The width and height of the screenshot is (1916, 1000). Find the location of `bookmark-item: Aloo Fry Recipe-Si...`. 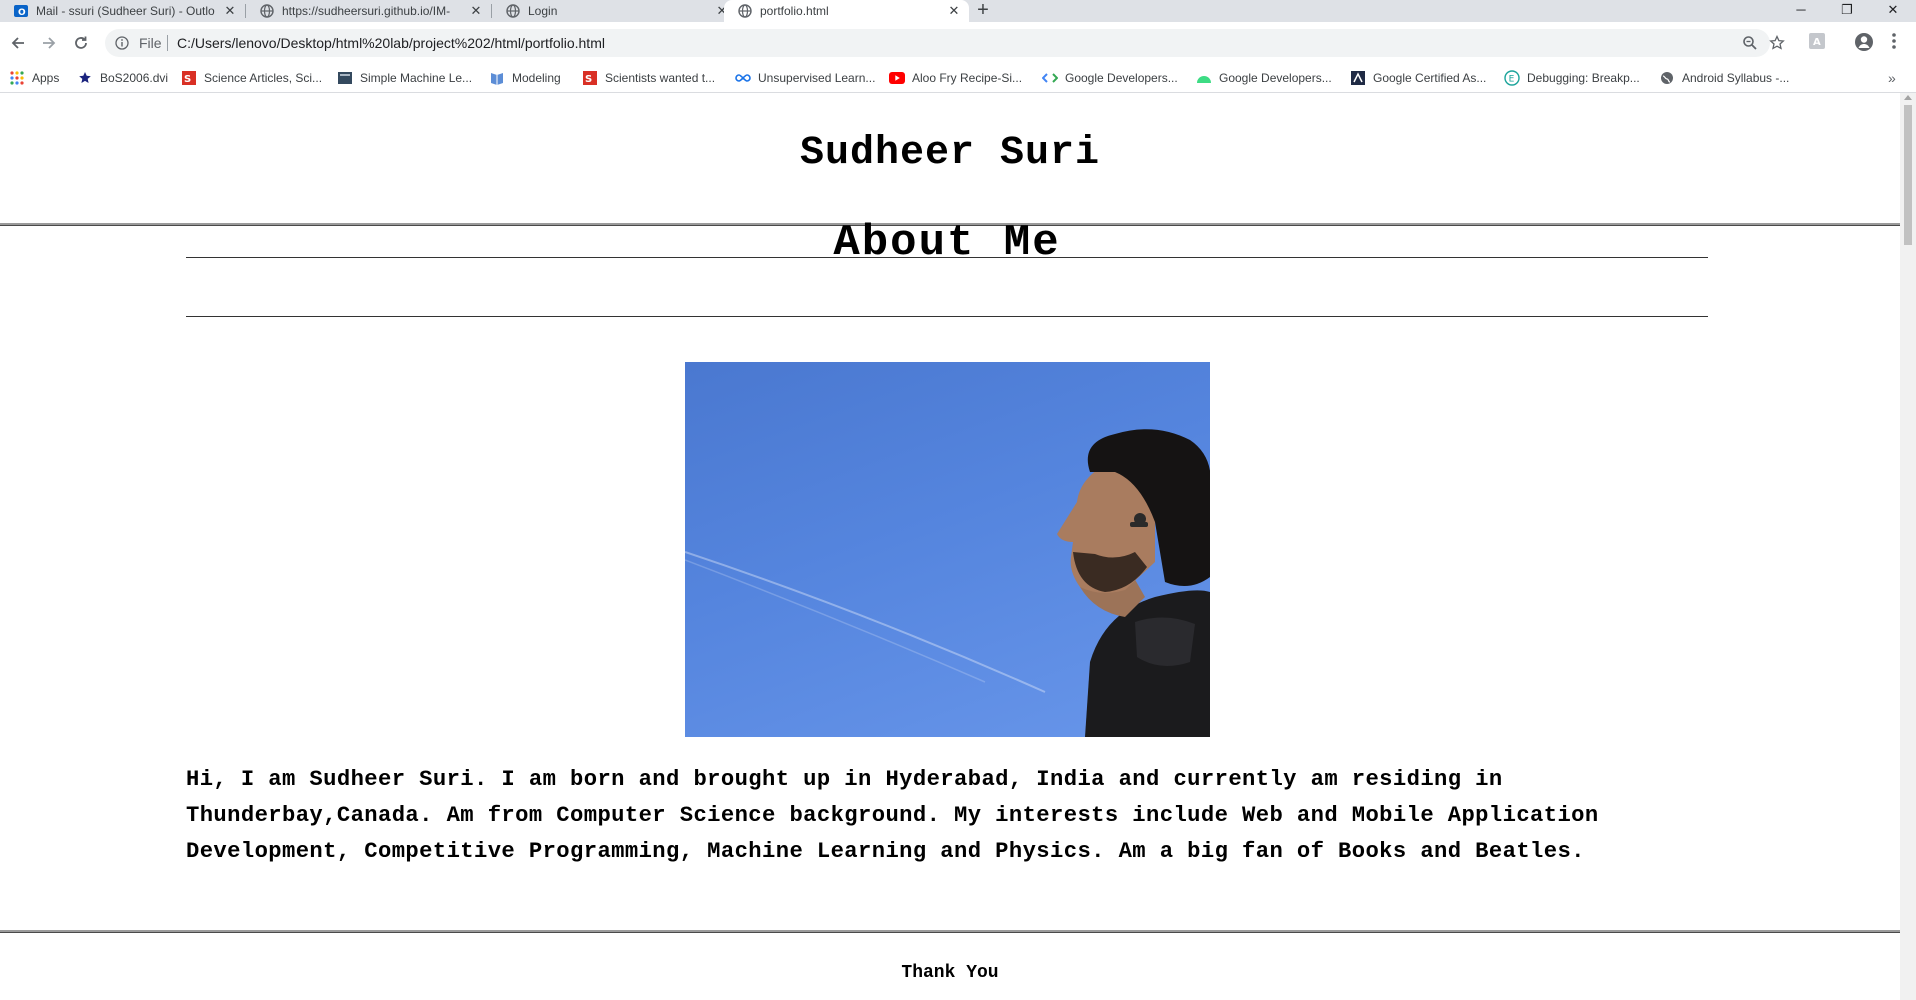

bookmark-item: Aloo Fry Recipe-Si... is located at coordinates (955, 78).